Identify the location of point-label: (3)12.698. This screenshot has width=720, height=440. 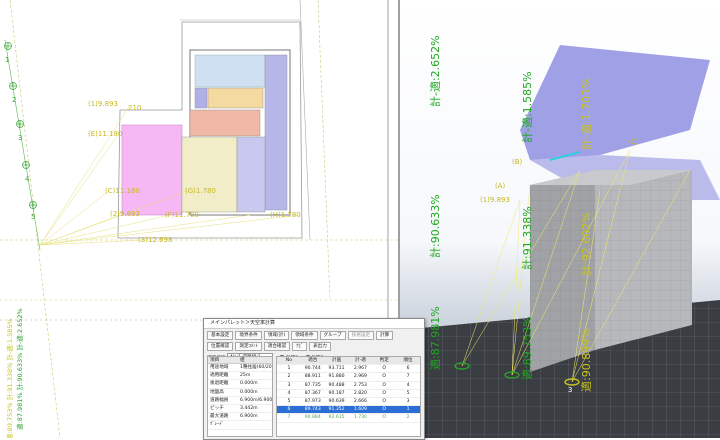
(155, 240).